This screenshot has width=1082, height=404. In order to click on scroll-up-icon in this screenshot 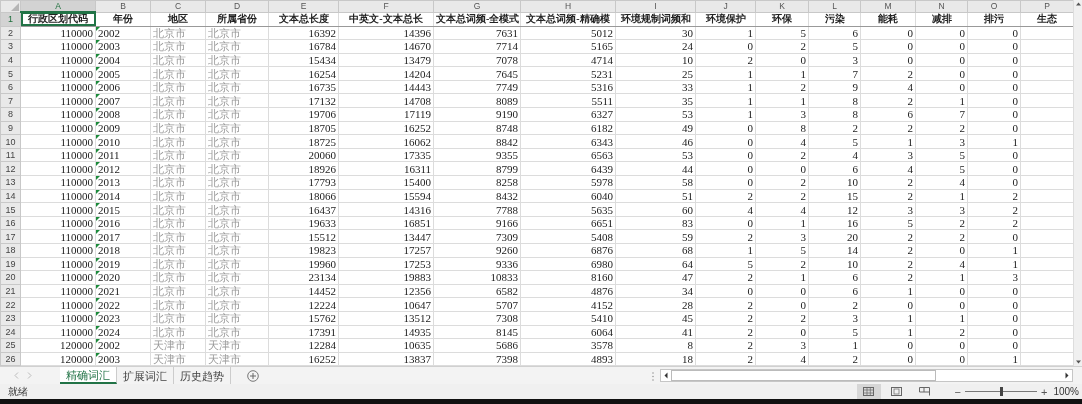, I will do `click(1078, 4)`.